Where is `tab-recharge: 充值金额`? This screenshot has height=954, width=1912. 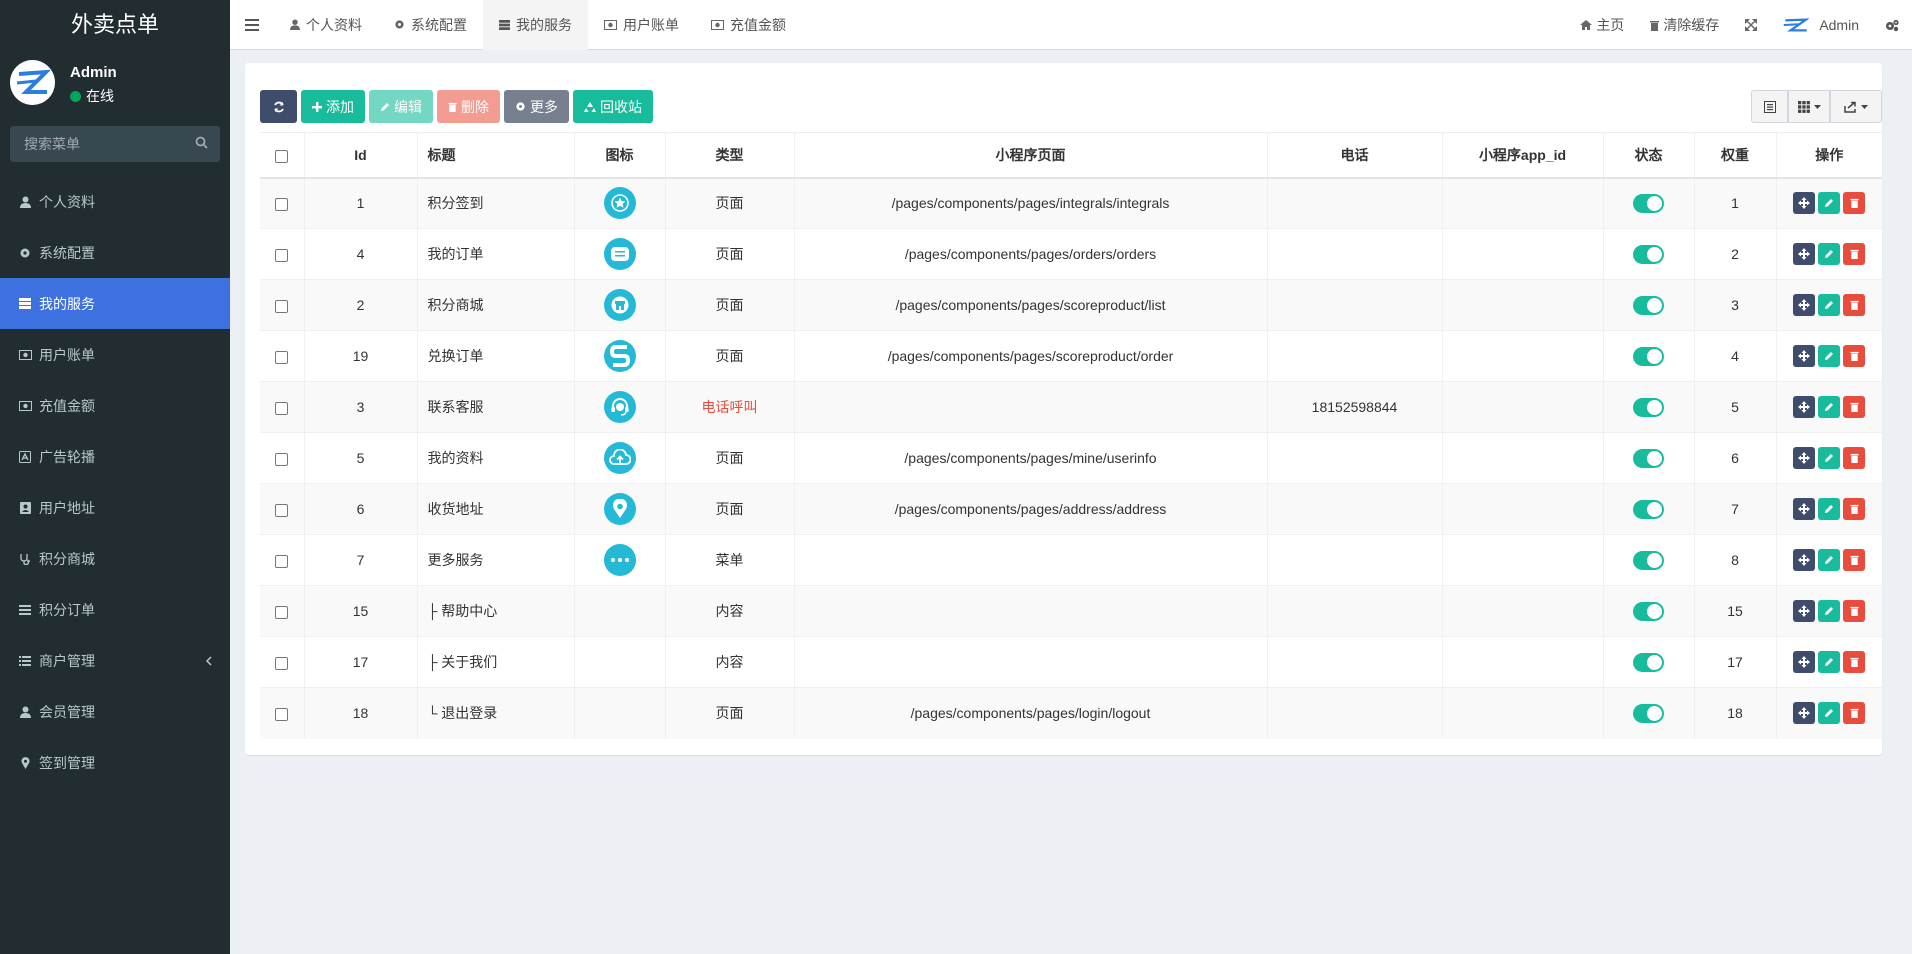 tab-recharge: 充值金额 is located at coordinates (748, 25).